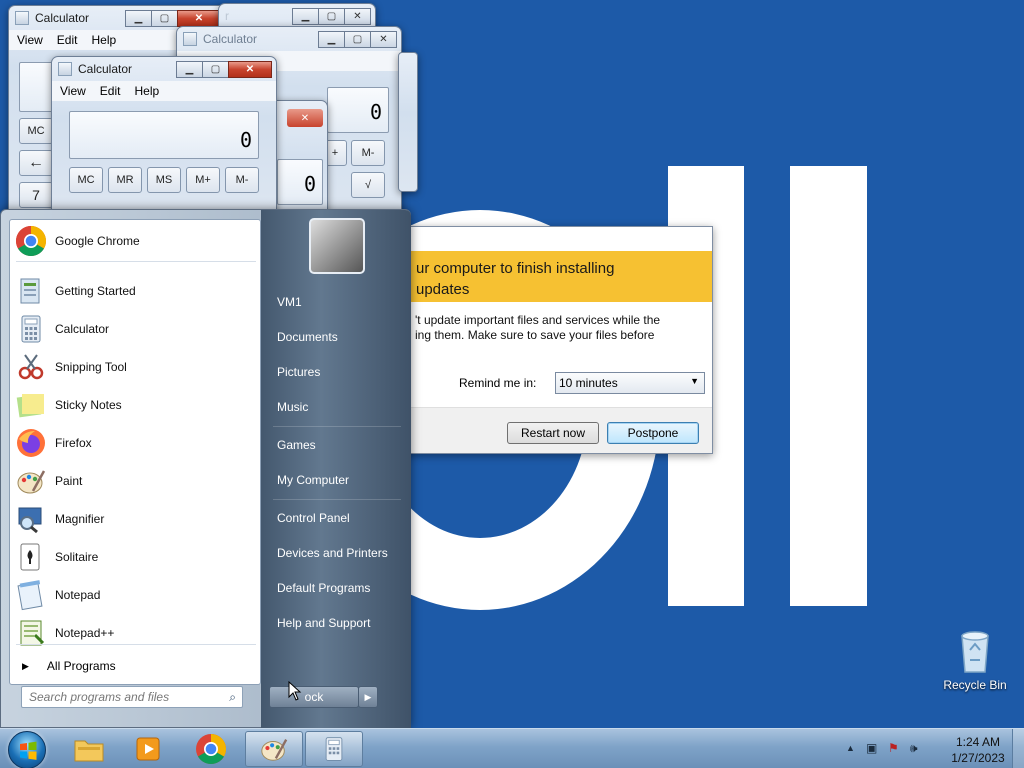  I want to click on volume-icon: 🕪, so click(914, 748).